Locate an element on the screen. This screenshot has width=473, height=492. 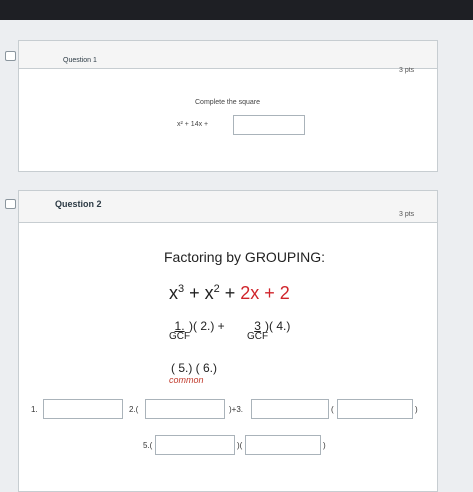
answer-3-input is located at coordinates (290, 409).